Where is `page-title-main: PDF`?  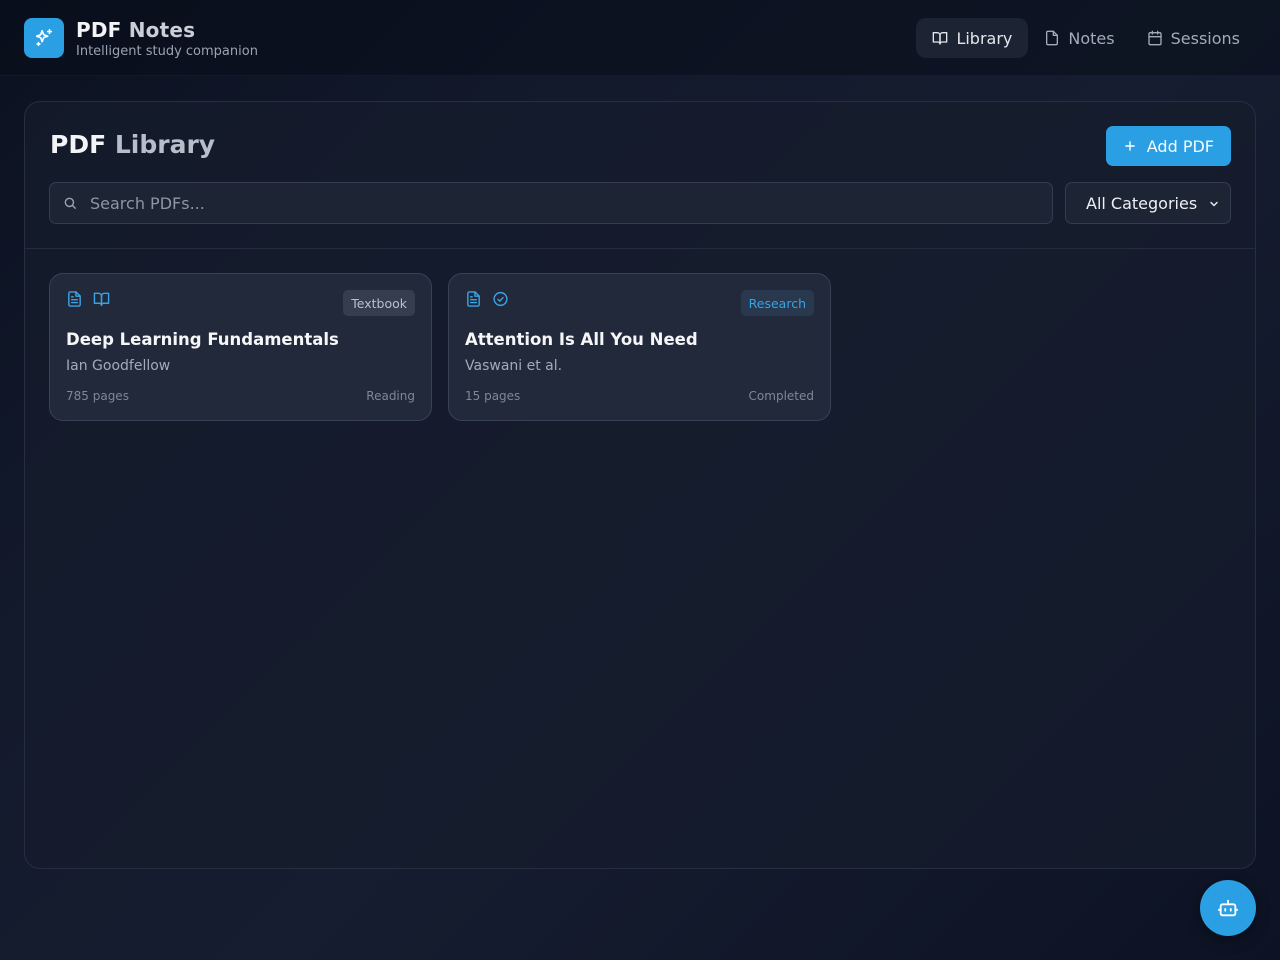
page-title-main: PDF is located at coordinates (78, 144).